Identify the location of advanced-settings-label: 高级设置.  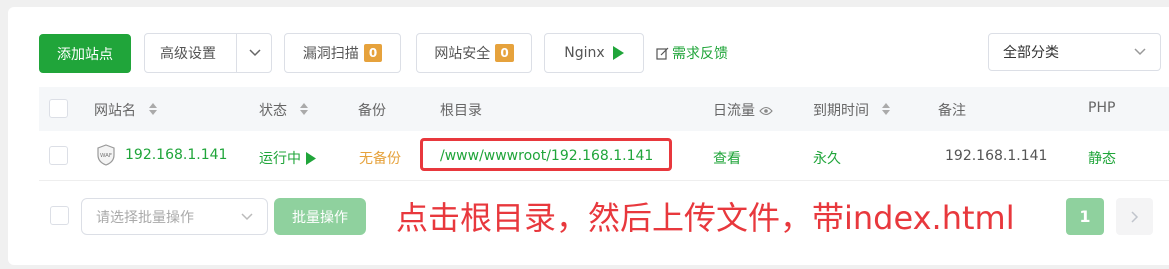
(188, 54).